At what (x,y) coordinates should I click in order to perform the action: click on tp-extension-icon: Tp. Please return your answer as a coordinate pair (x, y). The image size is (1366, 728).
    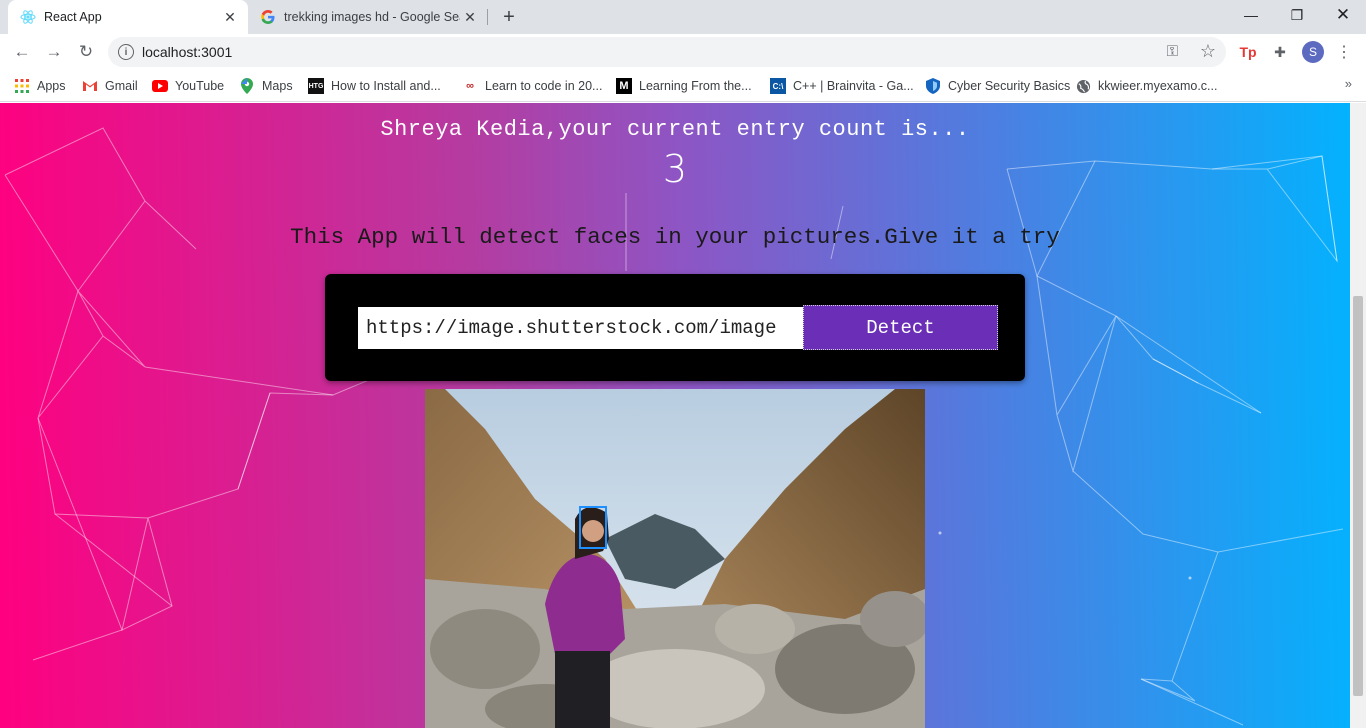
    Looking at the image, I should click on (1248, 52).